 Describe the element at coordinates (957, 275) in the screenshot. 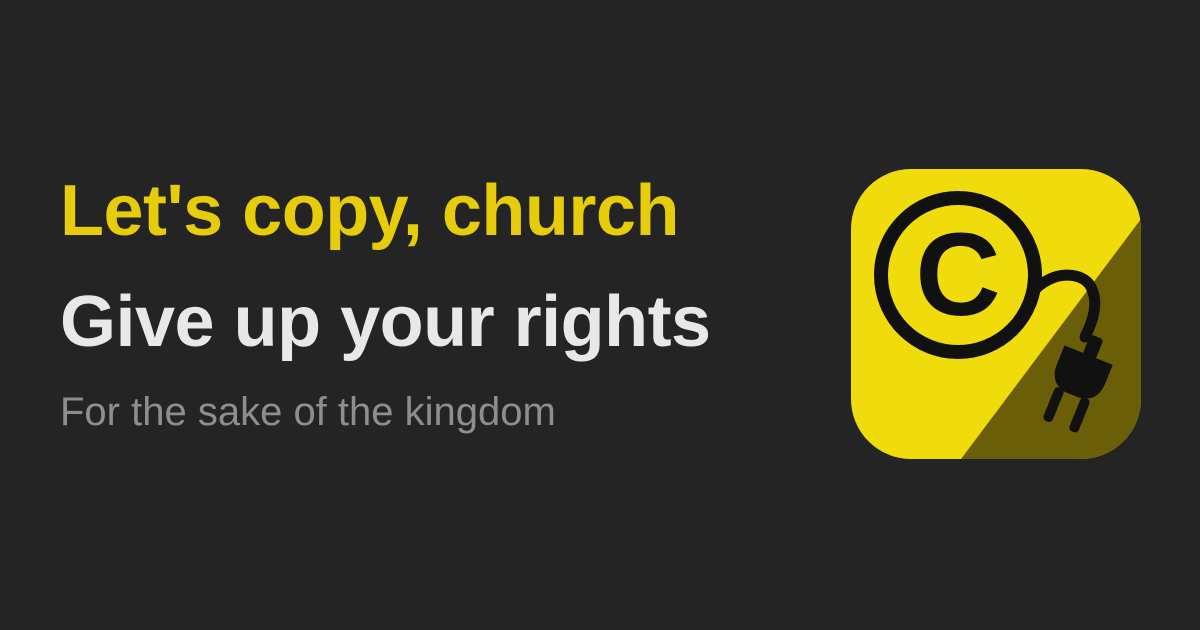

I see `copyright-glyph: C` at that location.